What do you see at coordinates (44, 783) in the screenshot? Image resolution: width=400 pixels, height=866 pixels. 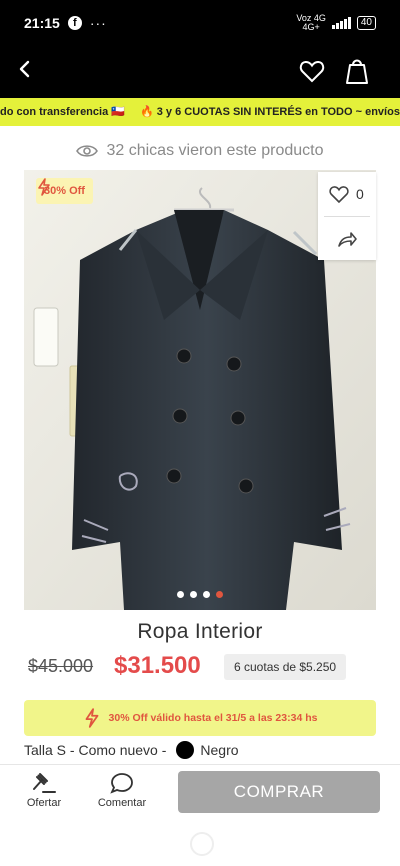 I see `gavel-icon` at bounding box center [44, 783].